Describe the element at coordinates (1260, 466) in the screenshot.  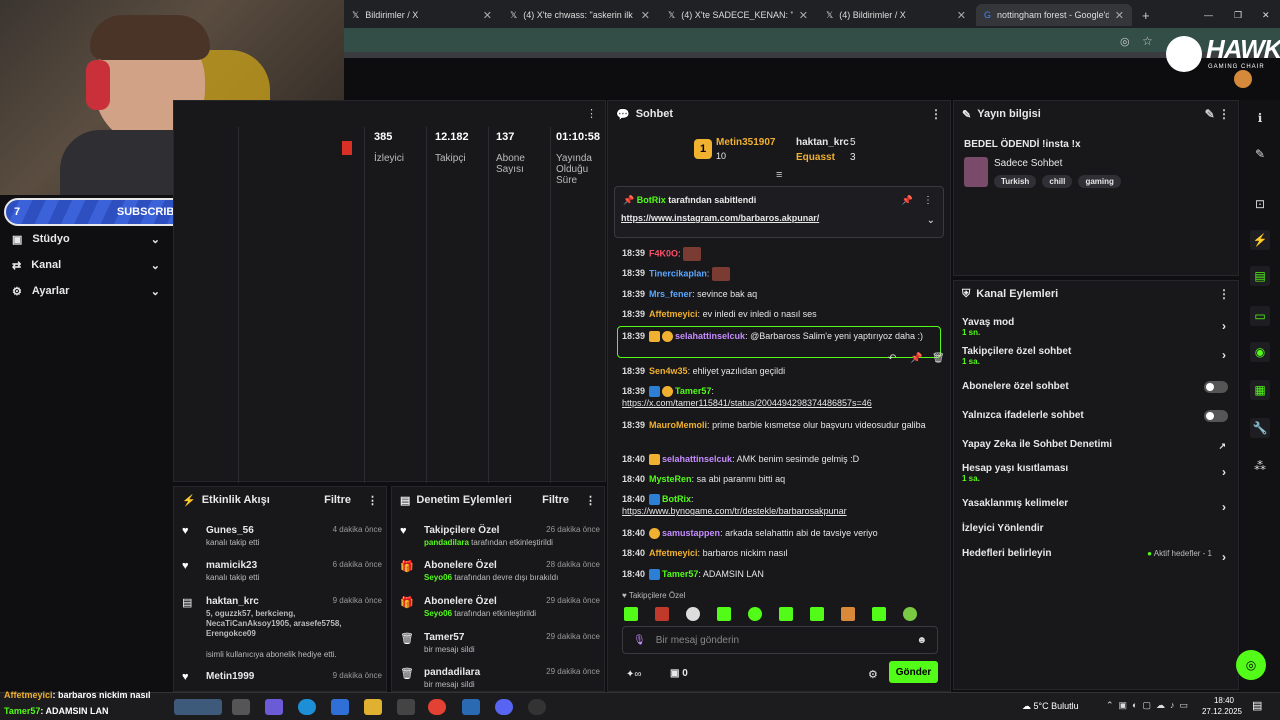
I see `share-icon: ⁂` at that location.